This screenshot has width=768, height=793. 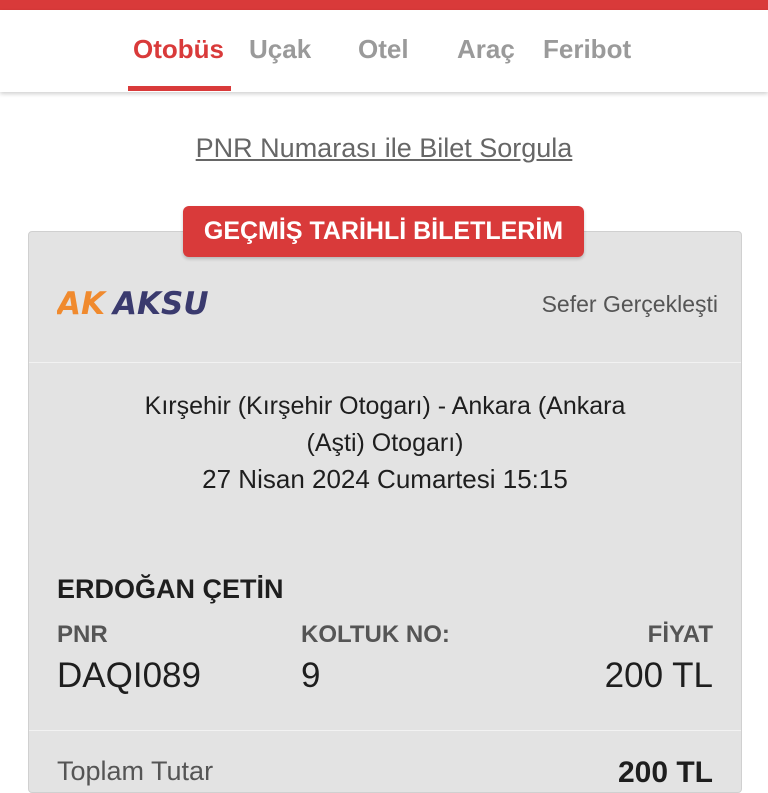 I want to click on aksu-logo: AK AKSU, so click(x=133, y=302).